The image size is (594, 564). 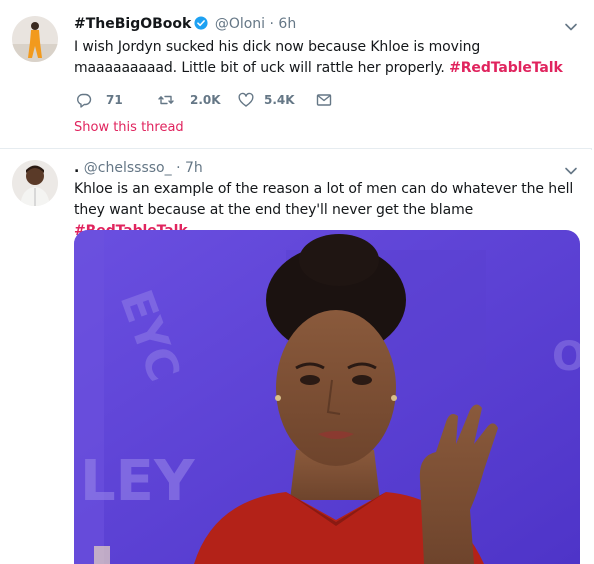 What do you see at coordinates (166, 100) in the screenshot?
I see `retweet-icon` at bounding box center [166, 100].